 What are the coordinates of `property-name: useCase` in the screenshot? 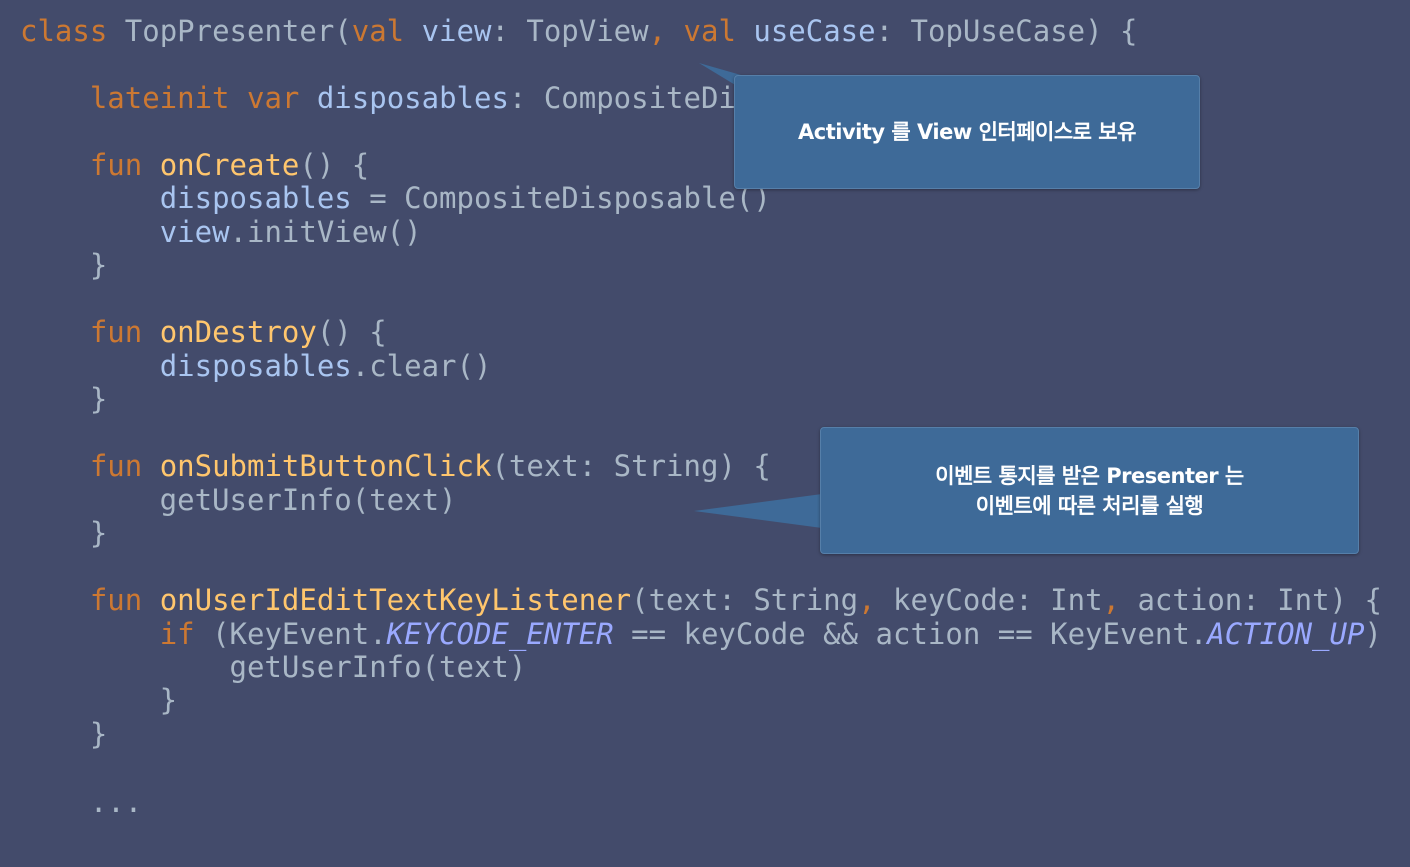 It's located at (805, 31).